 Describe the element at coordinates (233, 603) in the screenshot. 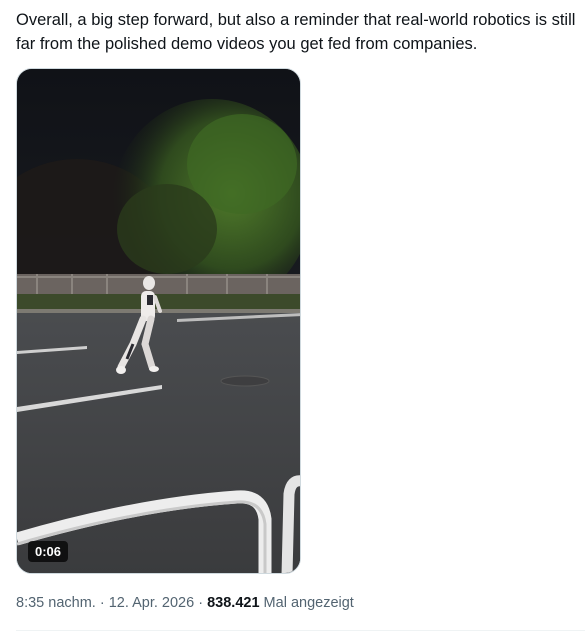

I see `views-count: 838.421` at that location.